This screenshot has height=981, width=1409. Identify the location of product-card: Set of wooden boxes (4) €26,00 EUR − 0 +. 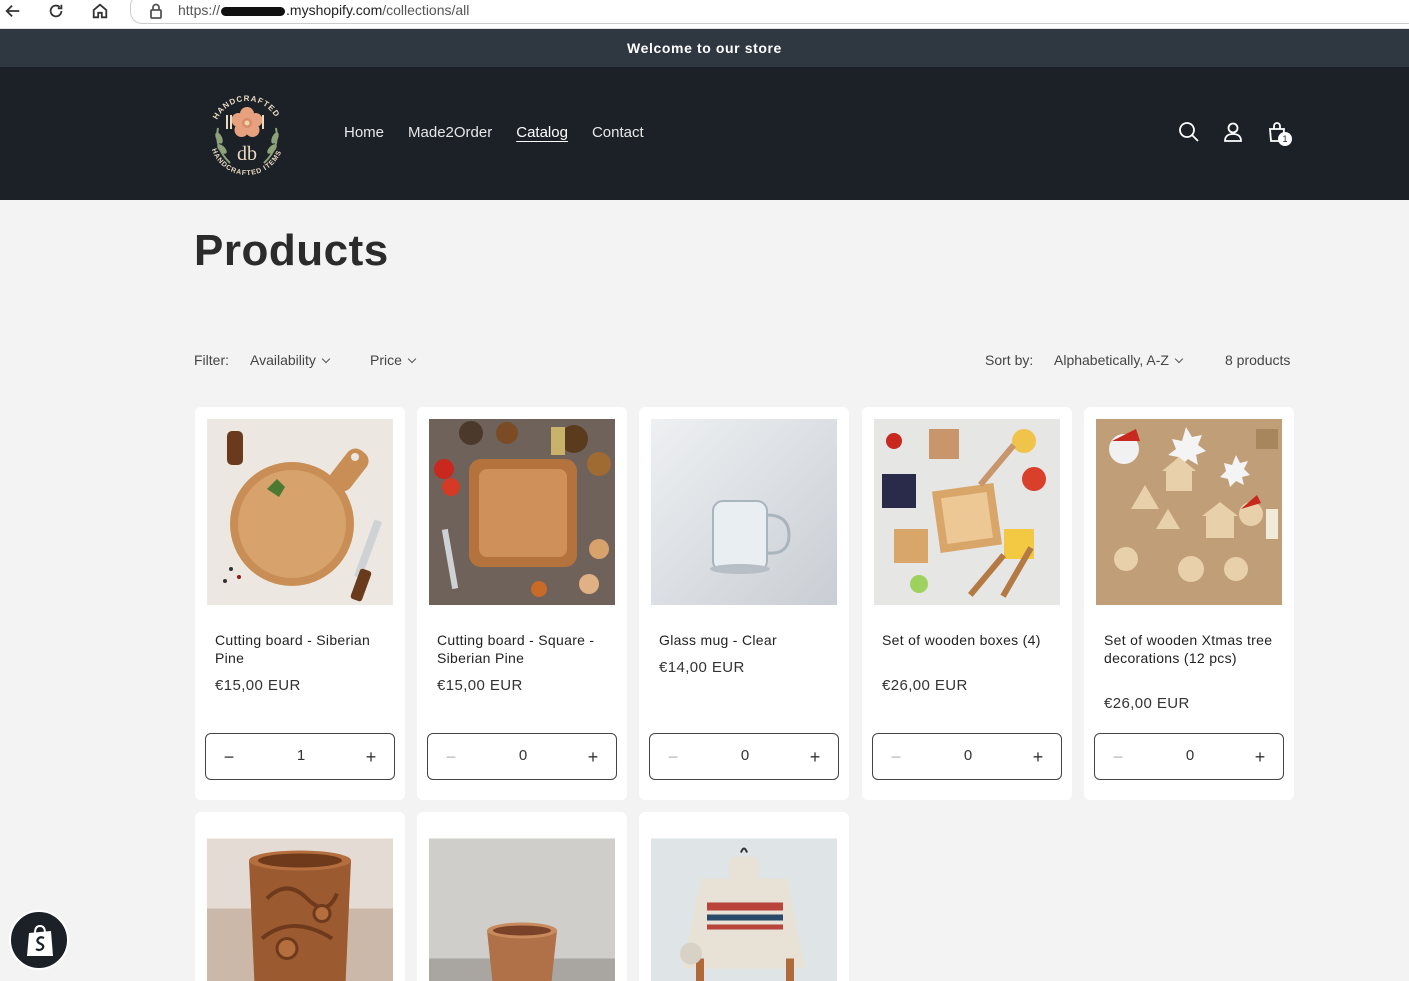
(967, 603).